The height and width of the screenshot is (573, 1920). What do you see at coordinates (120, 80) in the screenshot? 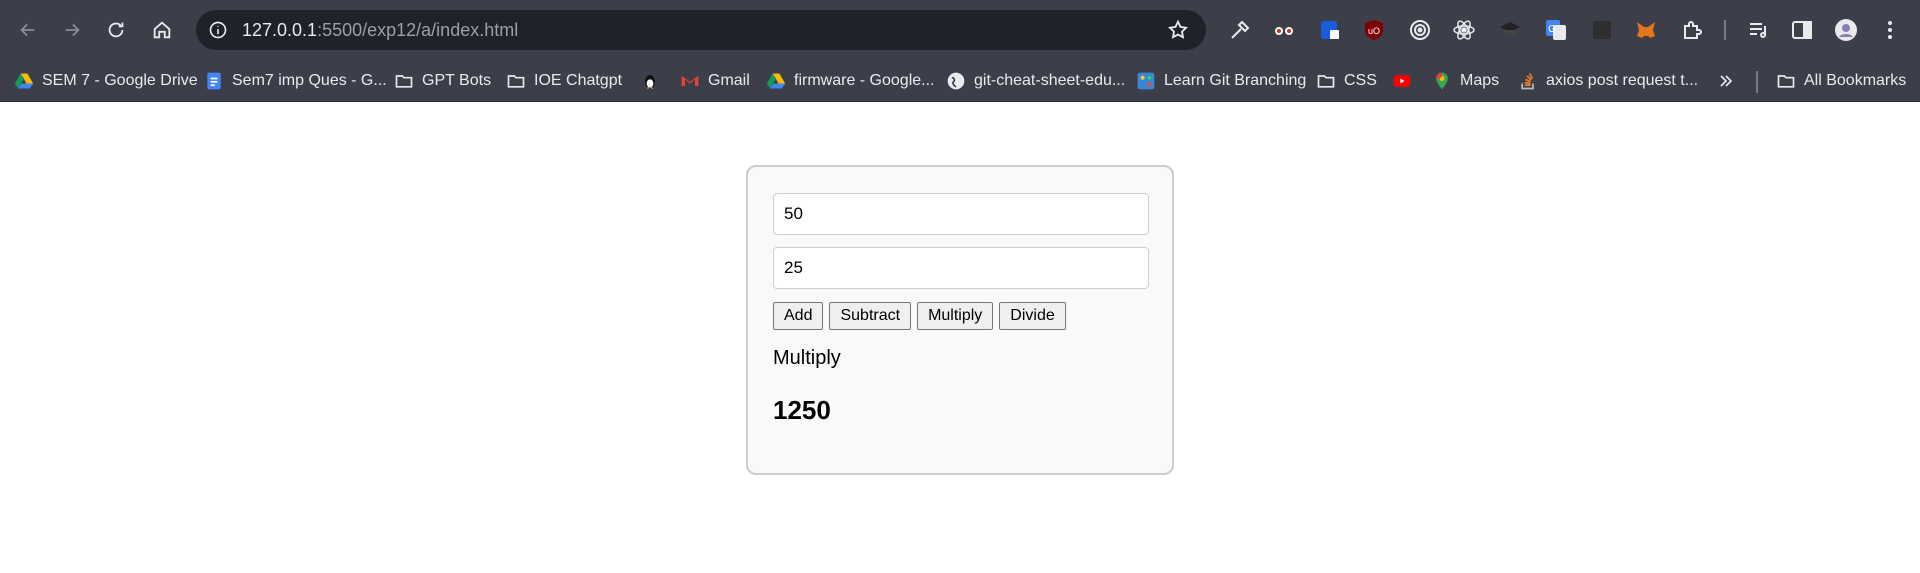
I see `bookmark-label: SEM 7 - Google Drive` at bounding box center [120, 80].